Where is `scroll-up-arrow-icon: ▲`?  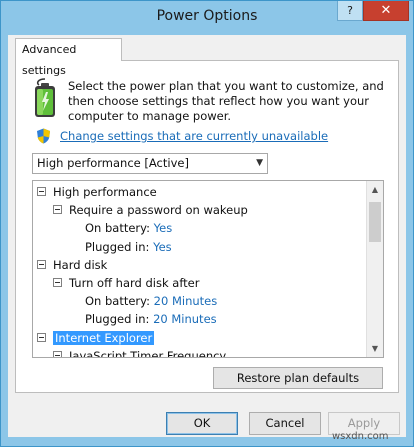 scroll-up-arrow-icon: ▲ is located at coordinates (375, 189).